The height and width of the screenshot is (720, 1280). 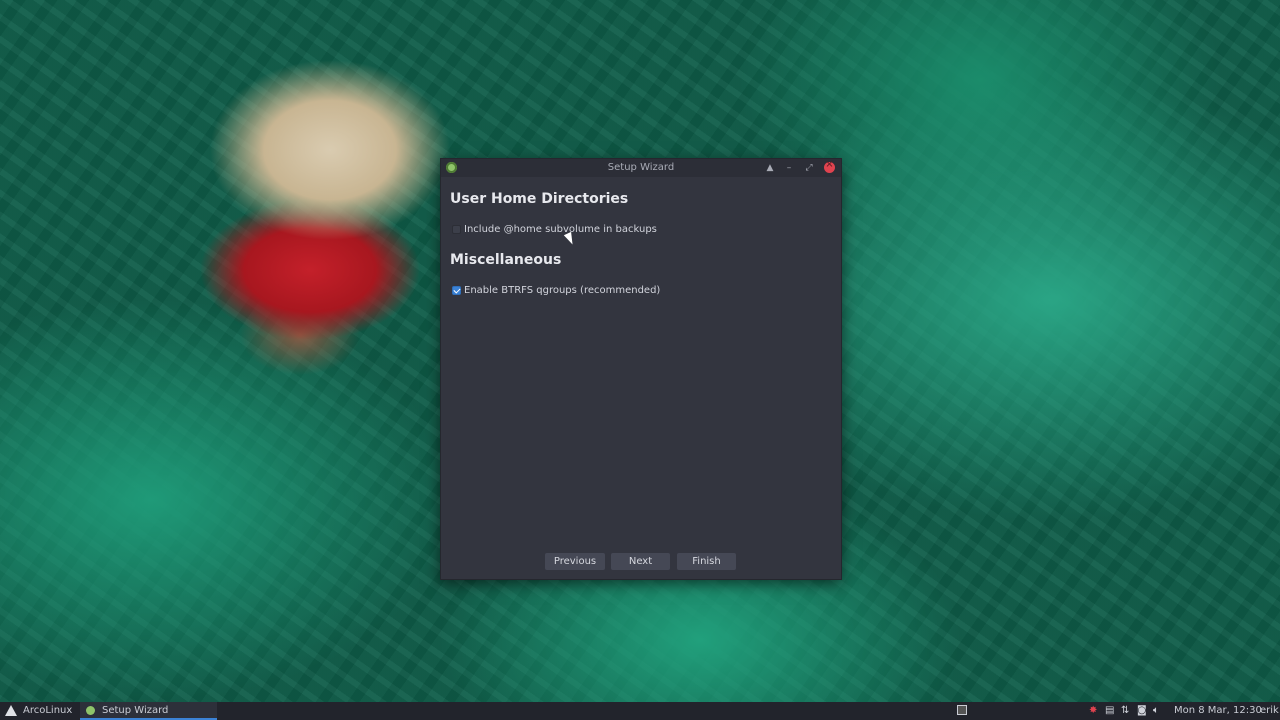 What do you see at coordinates (506, 260) in the screenshot?
I see `section-heading-misc: Miscellaneous` at bounding box center [506, 260].